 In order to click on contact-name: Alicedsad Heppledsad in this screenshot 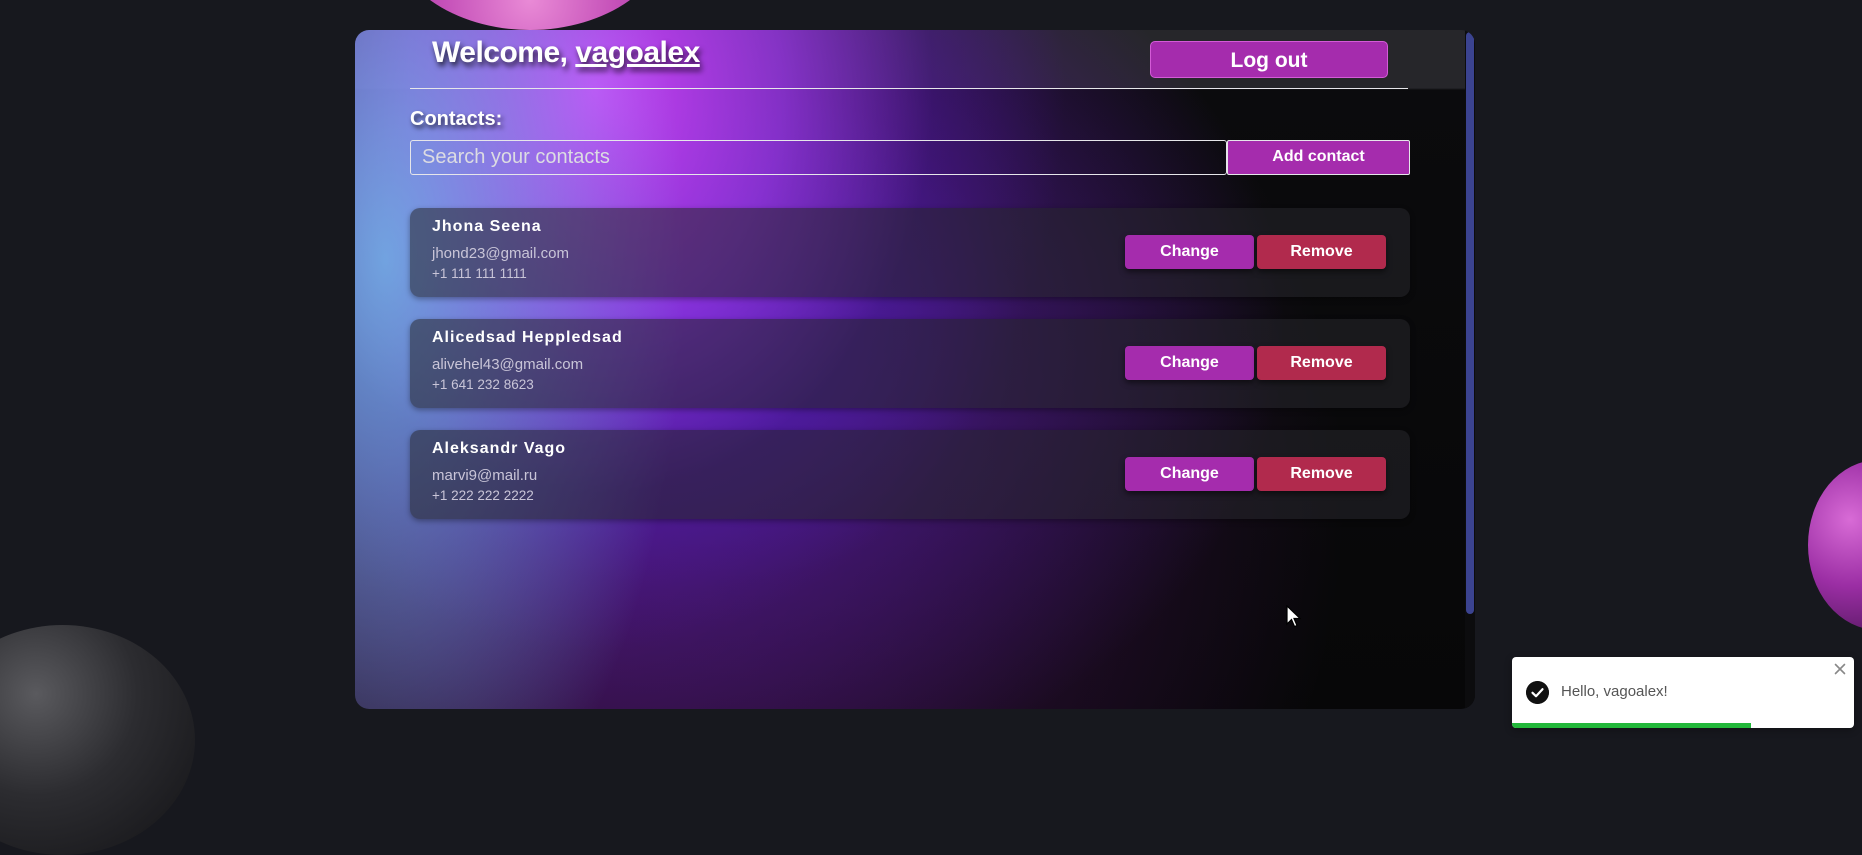, I will do `click(527, 337)`.